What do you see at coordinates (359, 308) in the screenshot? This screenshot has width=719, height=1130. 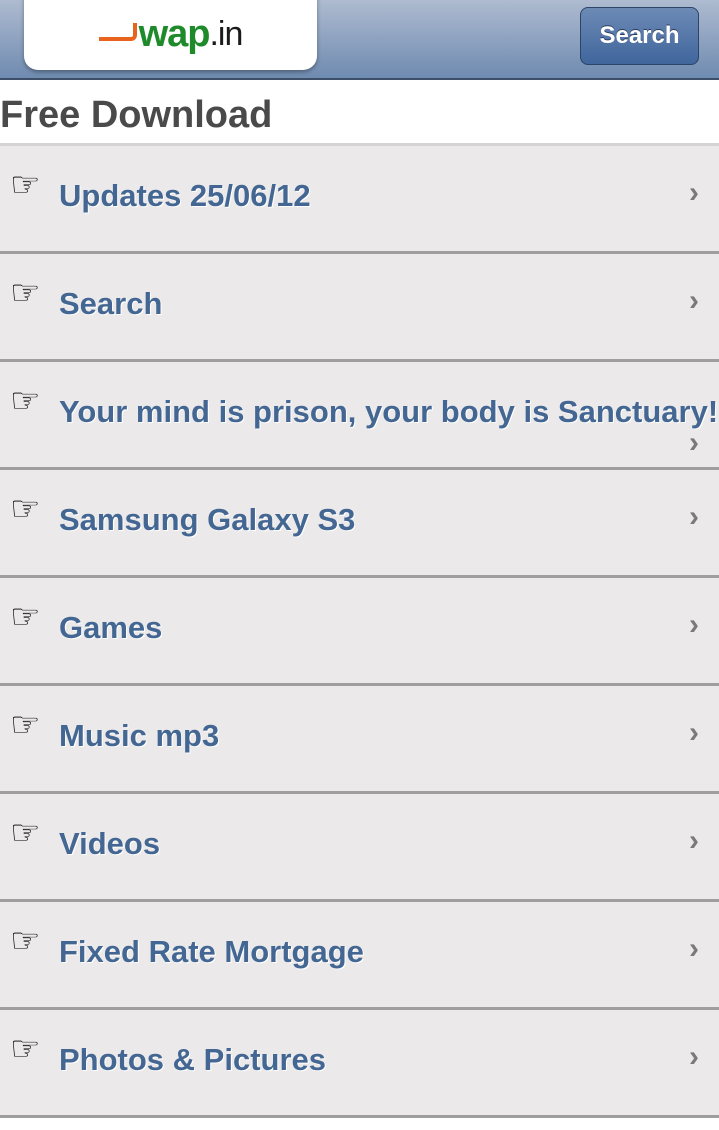 I see `list-item: ☞ Search ›` at bounding box center [359, 308].